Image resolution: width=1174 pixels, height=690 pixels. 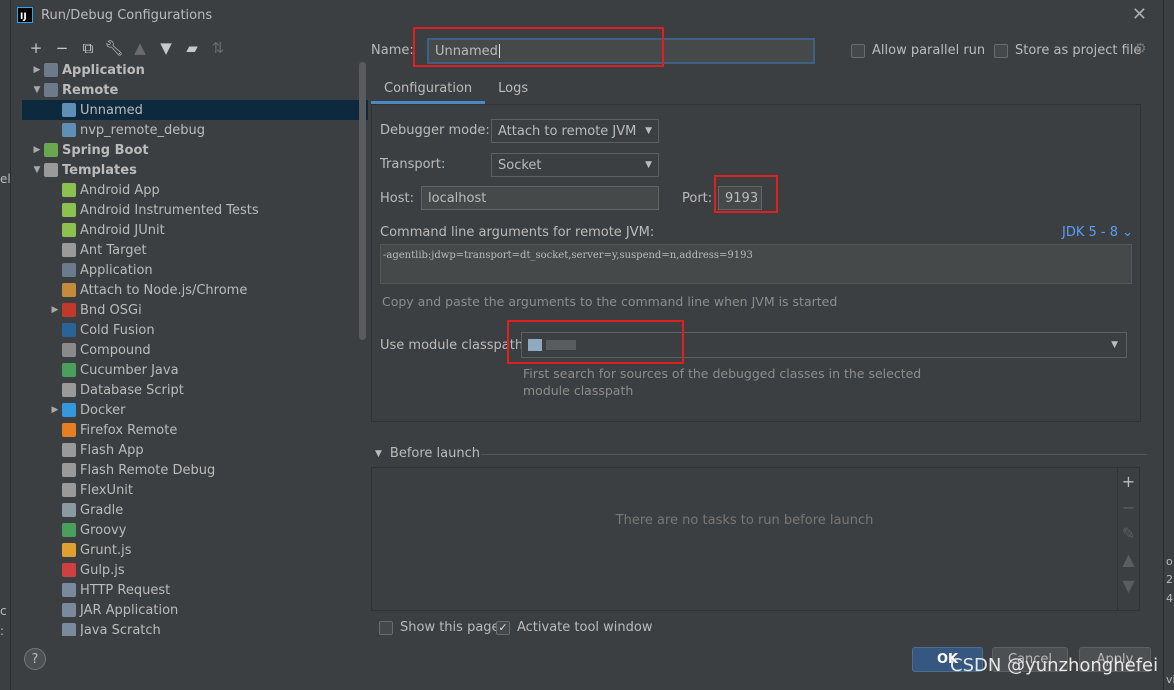 I want to click on tree-item-label: Docker, so click(x=103, y=410).